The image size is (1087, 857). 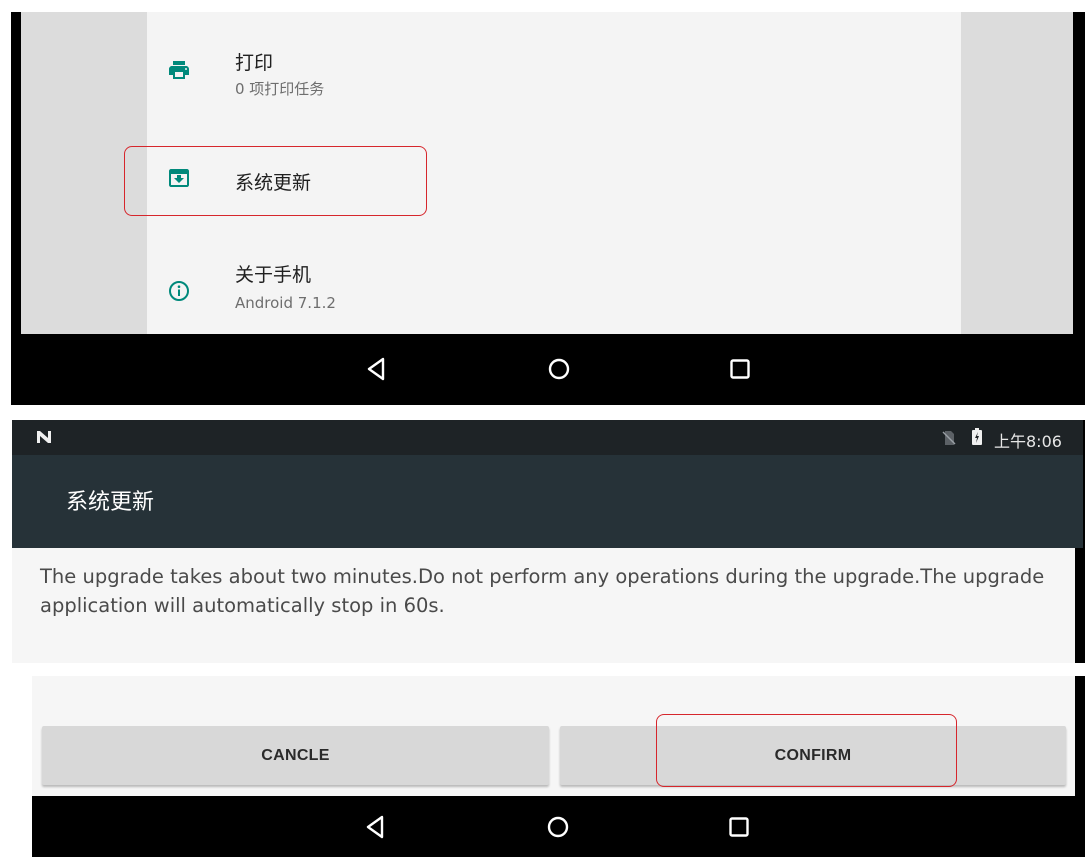 I want to click on settings-item-title: 关于手机, so click(x=273, y=275).